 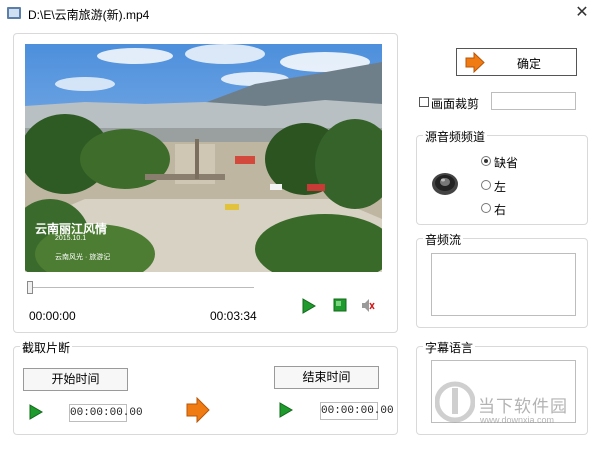 What do you see at coordinates (517, 420) in the screenshot?
I see `watermark-url: www.downxia.com` at bounding box center [517, 420].